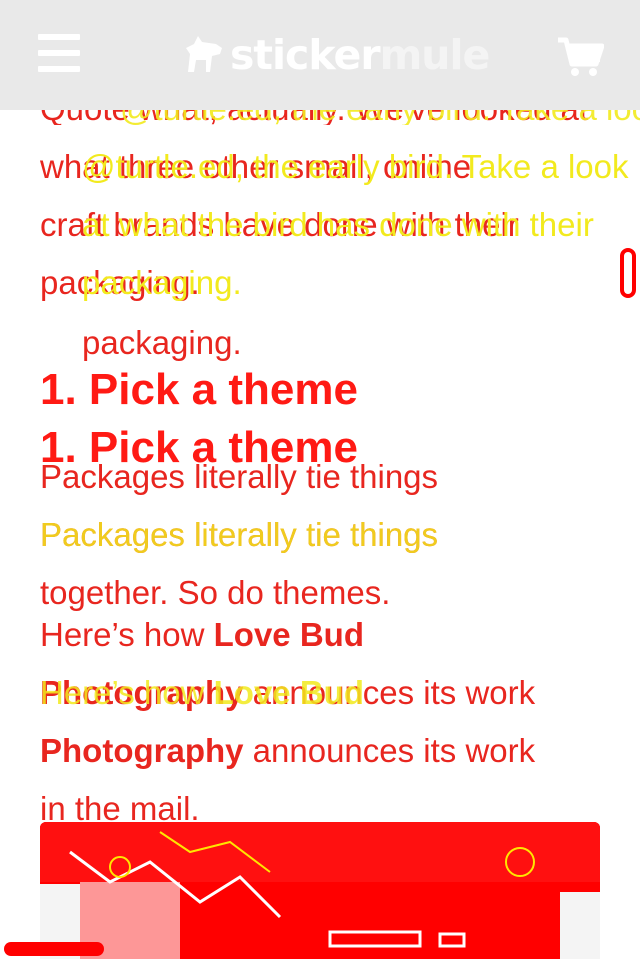 Image resolution: width=640 pixels, height=959 pixels. Describe the element at coordinates (305, 55) in the screenshot. I see `logo-word-sticker: sticker` at that location.